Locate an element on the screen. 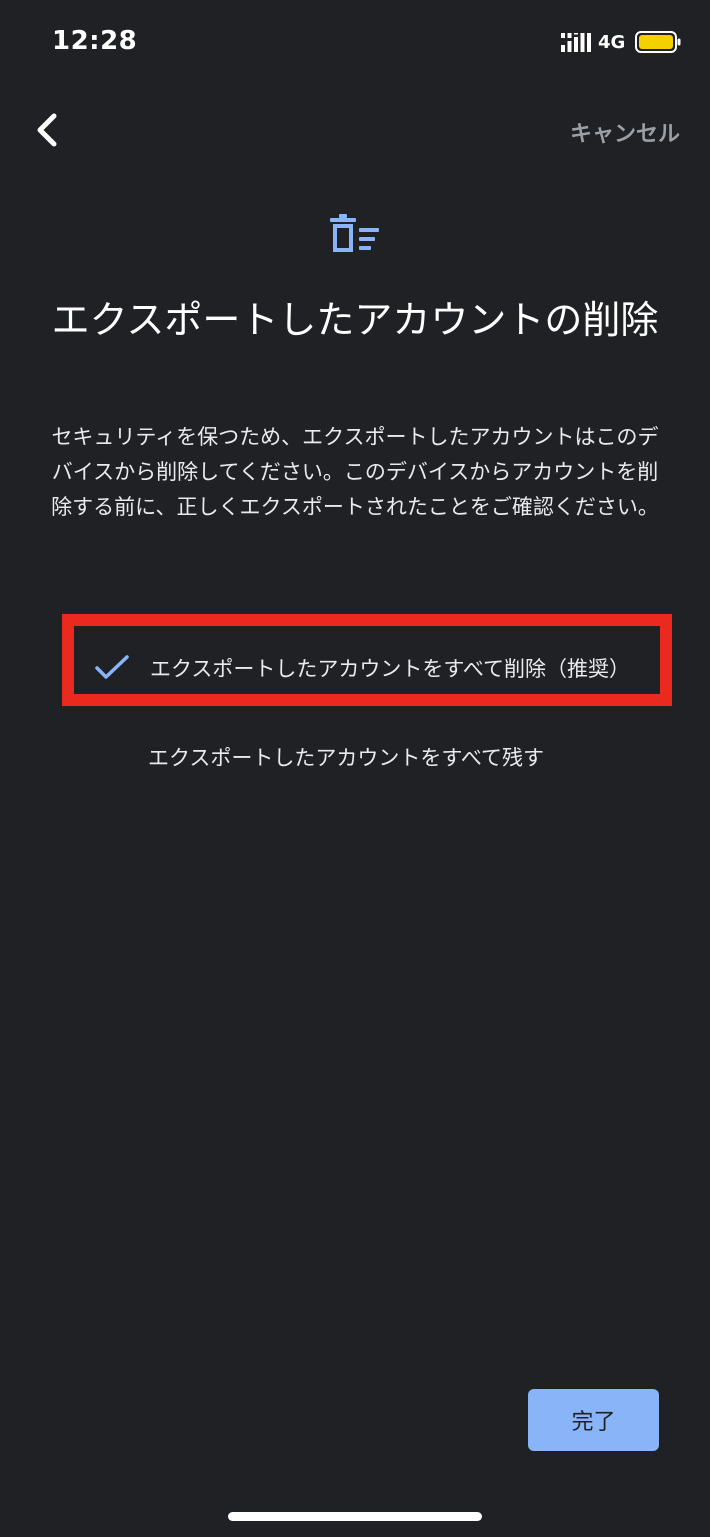  option-keep-all: エクスポートしたアカウントをすべて残す is located at coordinates (370, 757).